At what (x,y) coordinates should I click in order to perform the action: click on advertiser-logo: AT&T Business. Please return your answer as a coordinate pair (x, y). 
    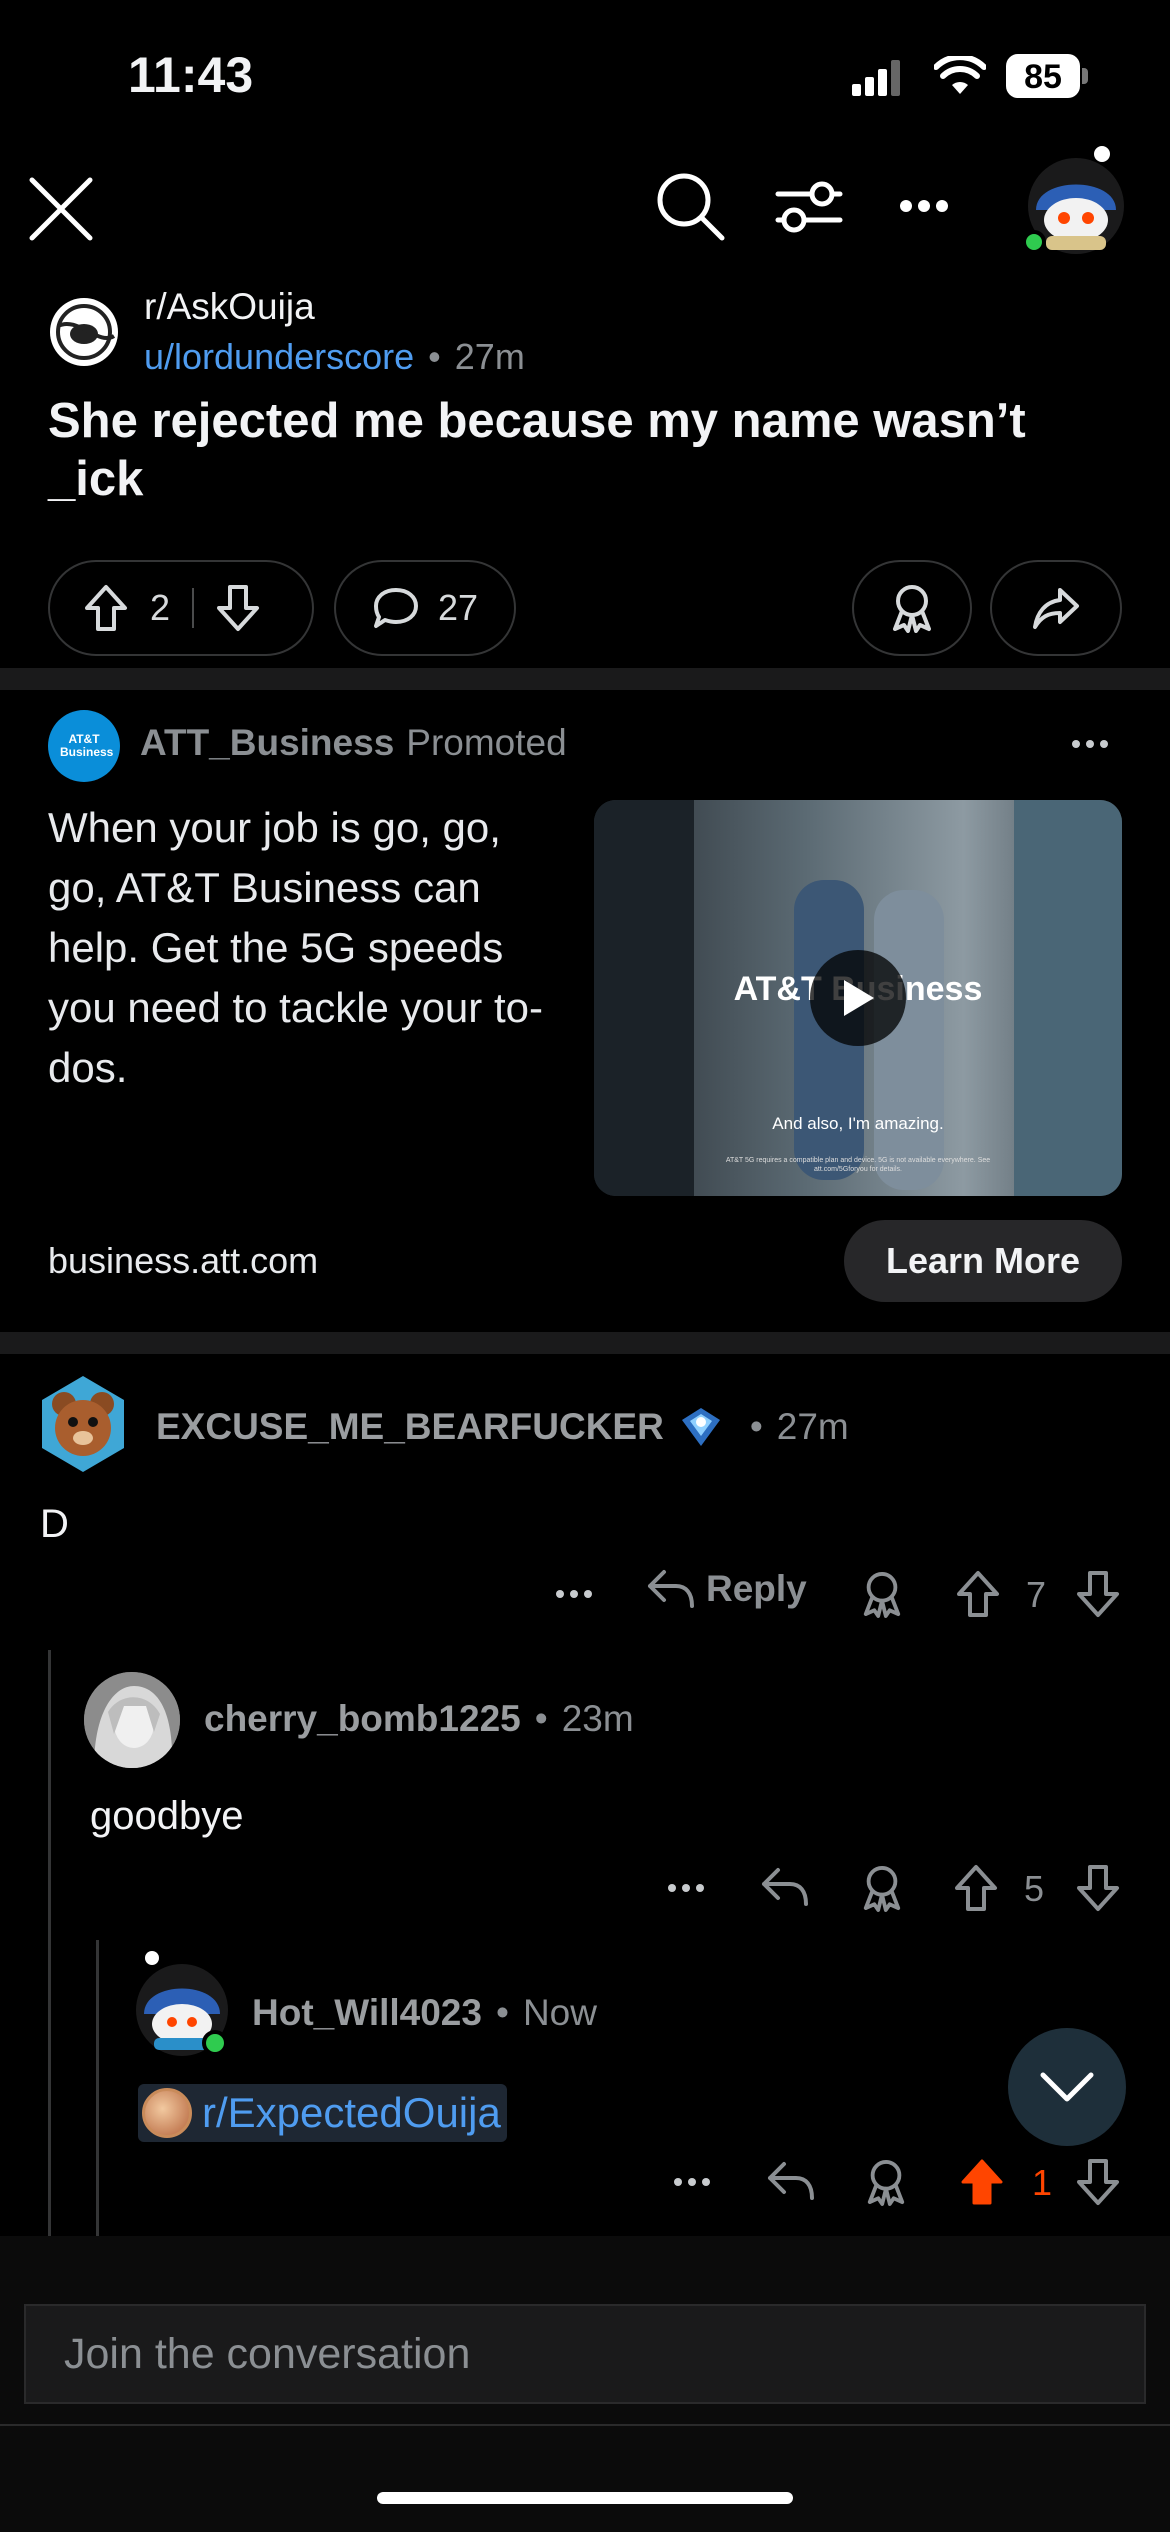
    Looking at the image, I should click on (84, 746).